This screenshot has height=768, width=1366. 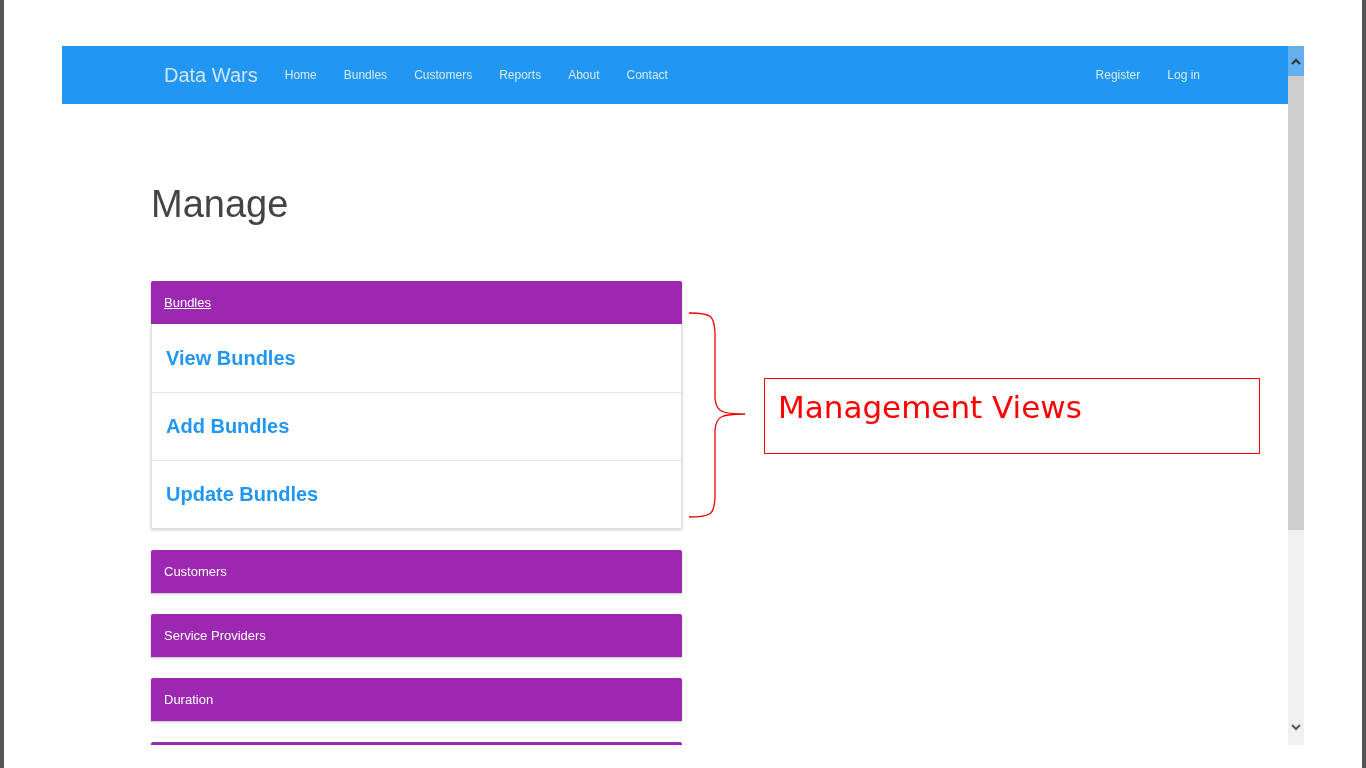 What do you see at coordinates (1296, 61) in the screenshot?
I see `chevron-up-icon` at bounding box center [1296, 61].